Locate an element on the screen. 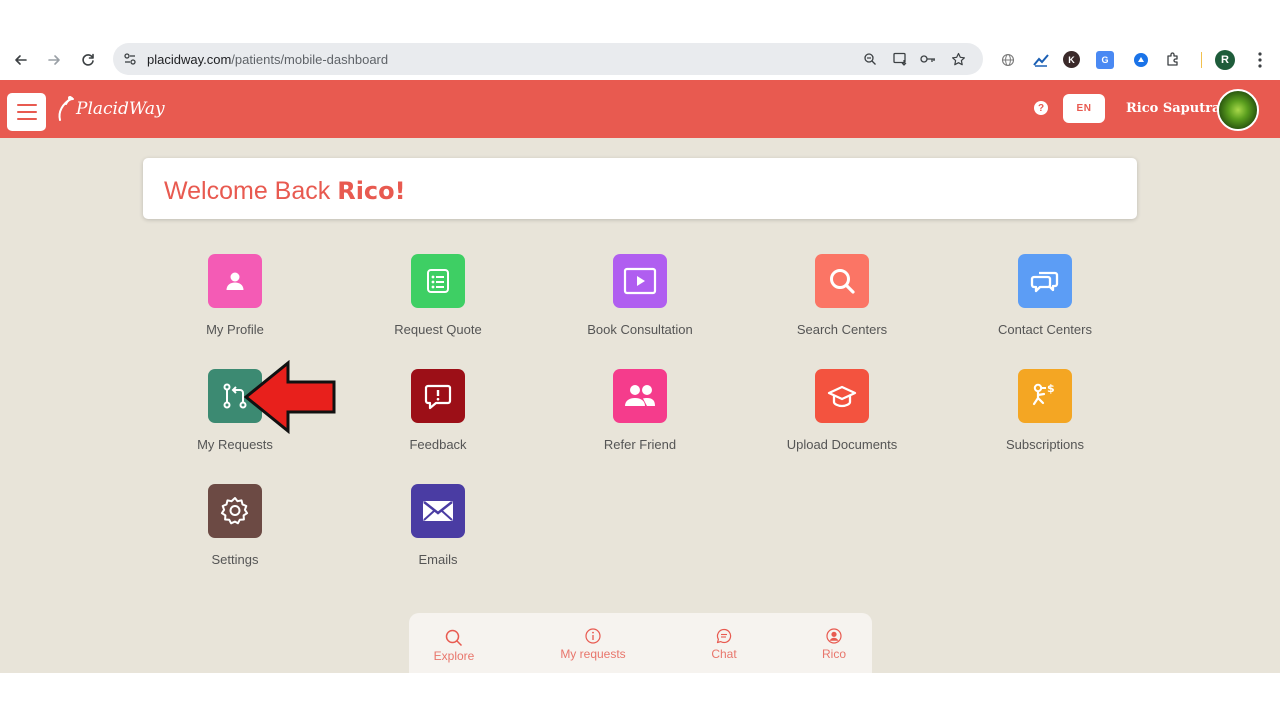  bottom-nav-label: Rico is located at coordinates (833, 654).